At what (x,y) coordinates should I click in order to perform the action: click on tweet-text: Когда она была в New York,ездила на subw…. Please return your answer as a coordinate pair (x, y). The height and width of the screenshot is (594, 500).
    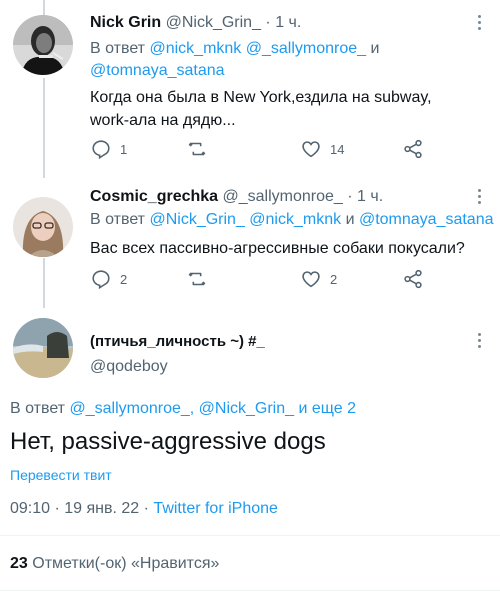
    Looking at the image, I should click on (261, 109).